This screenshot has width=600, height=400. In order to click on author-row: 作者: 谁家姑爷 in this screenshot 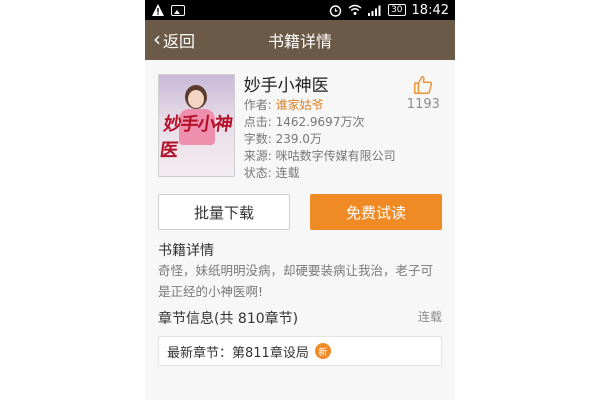, I will do `click(324, 105)`.